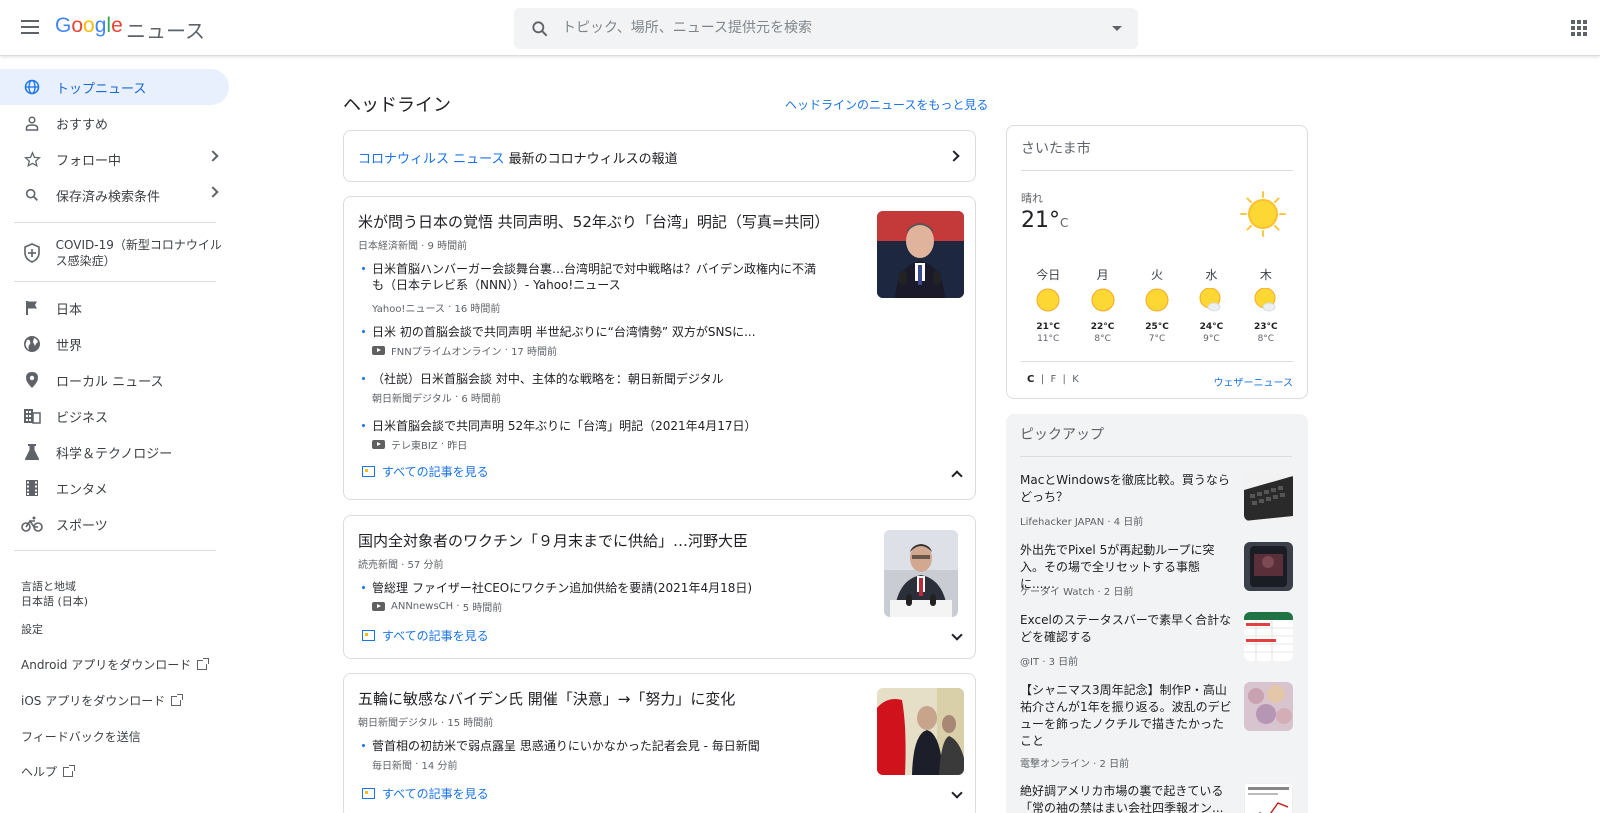 Image resolution: width=1600 pixels, height=813 pixels. I want to click on search-icon, so click(540, 29).